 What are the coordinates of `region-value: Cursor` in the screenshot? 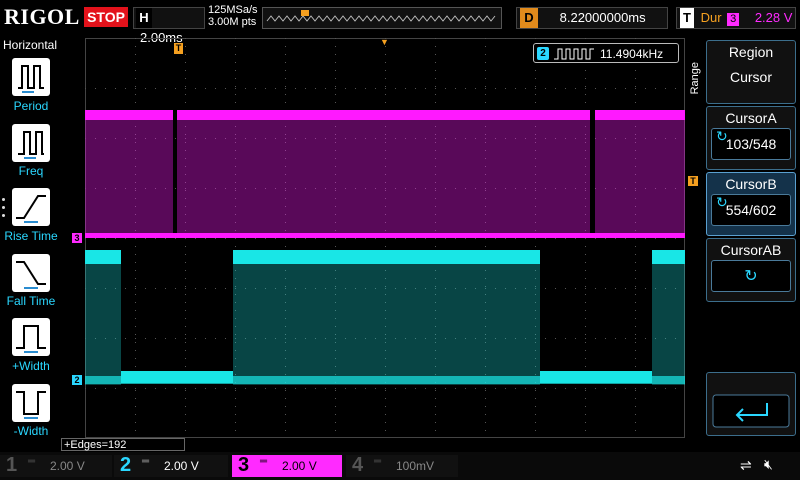 It's located at (750, 77).